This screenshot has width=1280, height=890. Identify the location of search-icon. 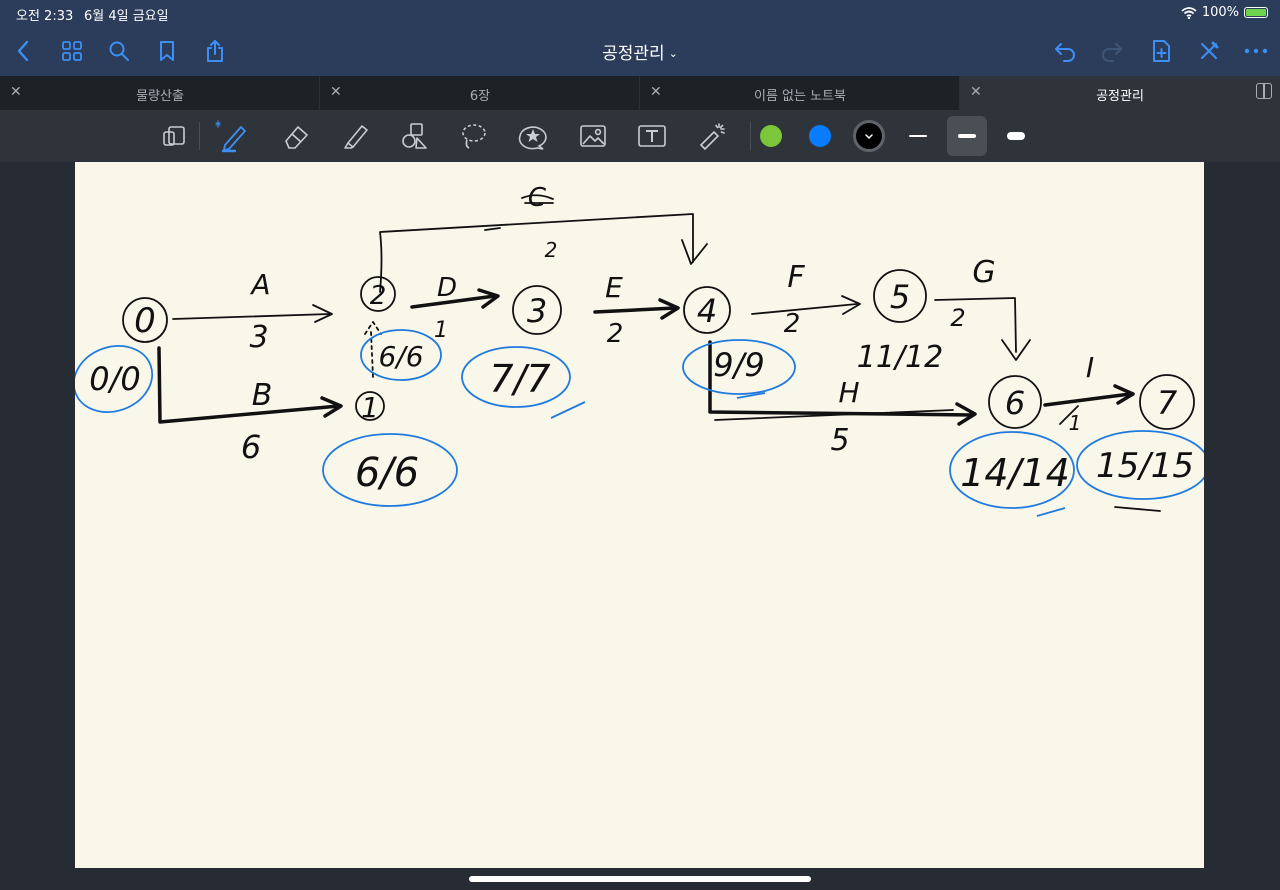
(119, 51).